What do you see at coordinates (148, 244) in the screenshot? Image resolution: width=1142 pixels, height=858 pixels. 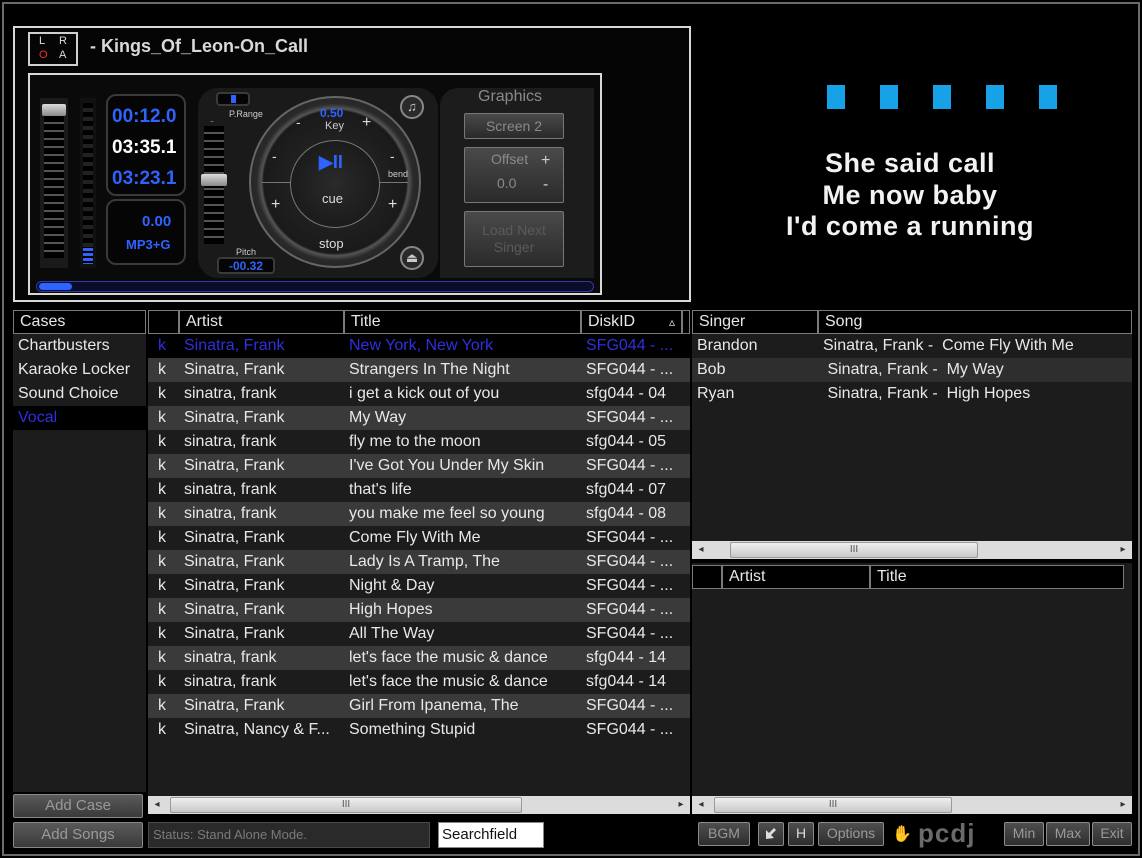 I see `file-format: MP3+G` at bounding box center [148, 244].